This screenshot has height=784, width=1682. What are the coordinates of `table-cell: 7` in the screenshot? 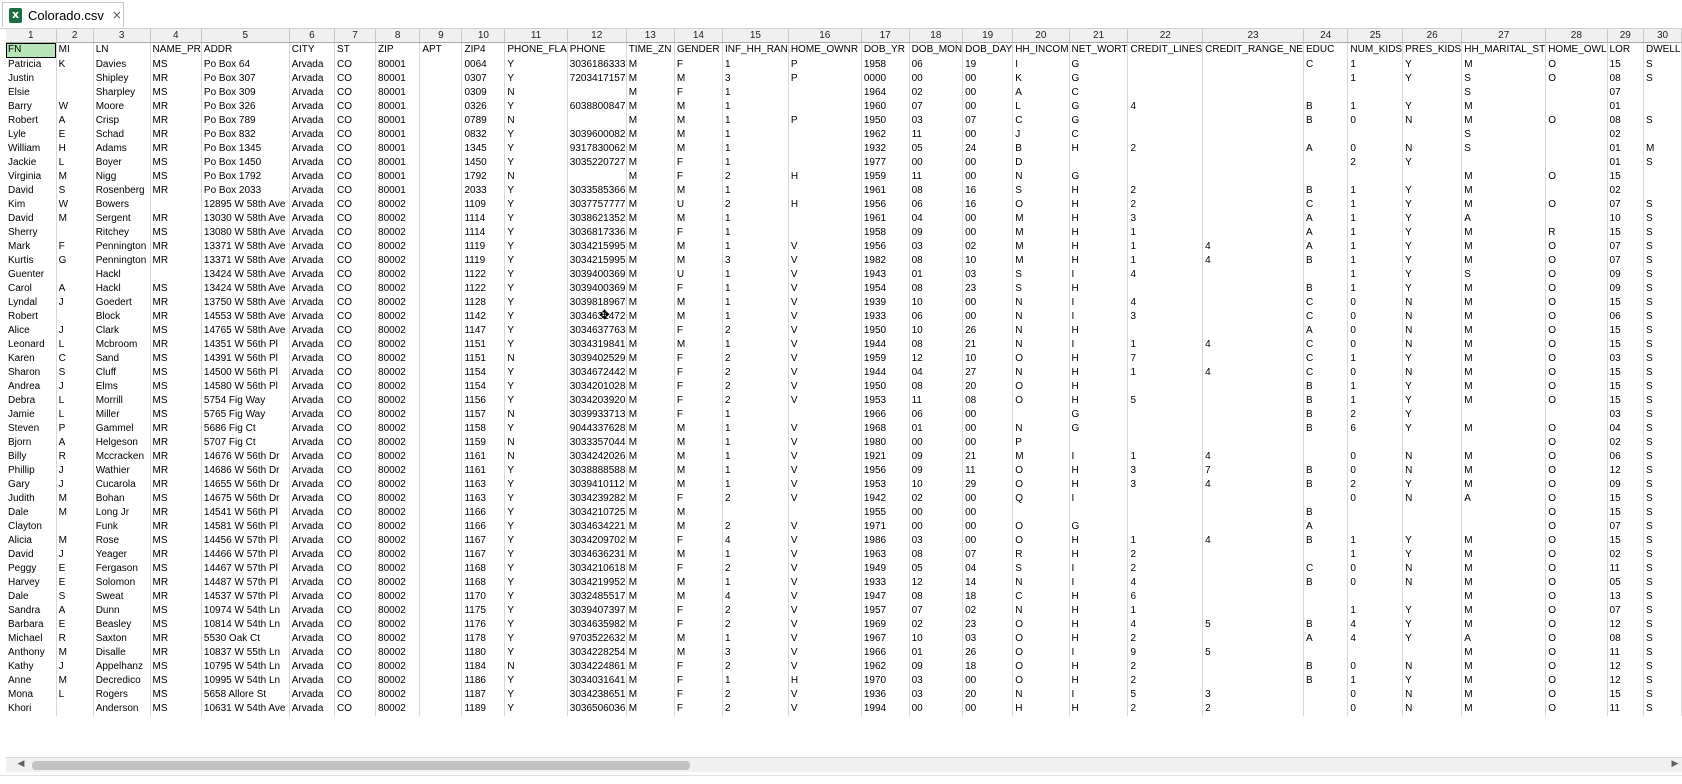 It's located at (1165, 358).